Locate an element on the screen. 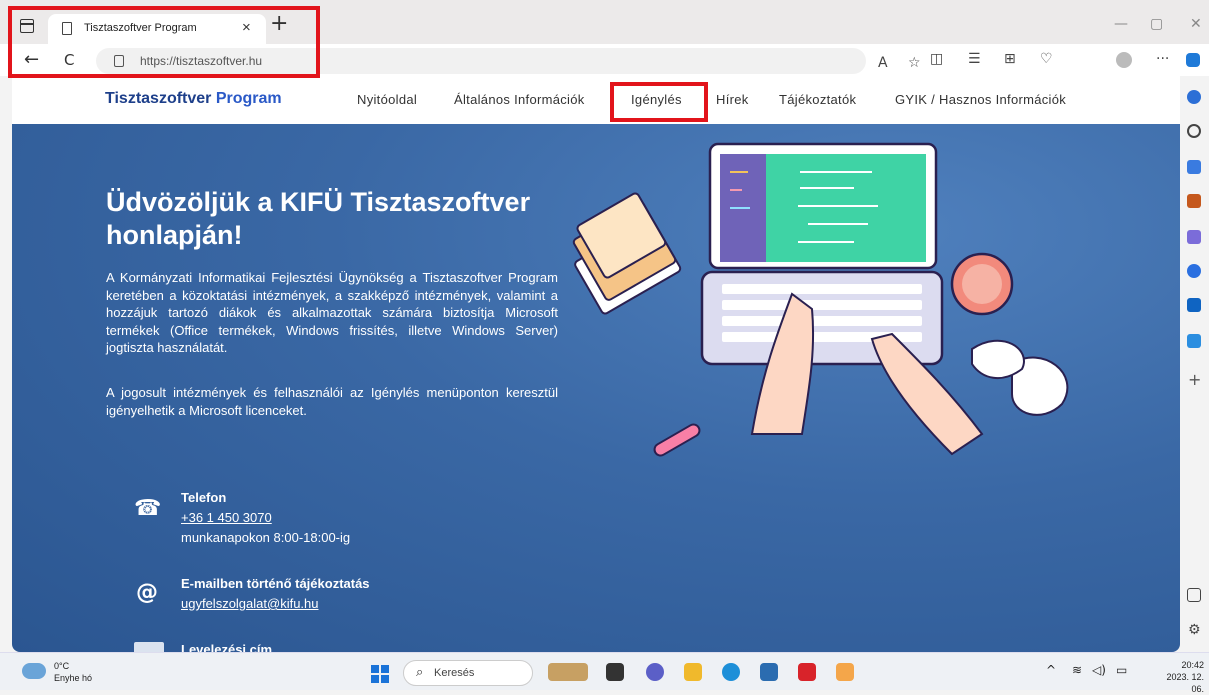 The height and width of the screenshot is (695, 1209). wifi-icon: ≋ is located at coordinates (1077, 670).